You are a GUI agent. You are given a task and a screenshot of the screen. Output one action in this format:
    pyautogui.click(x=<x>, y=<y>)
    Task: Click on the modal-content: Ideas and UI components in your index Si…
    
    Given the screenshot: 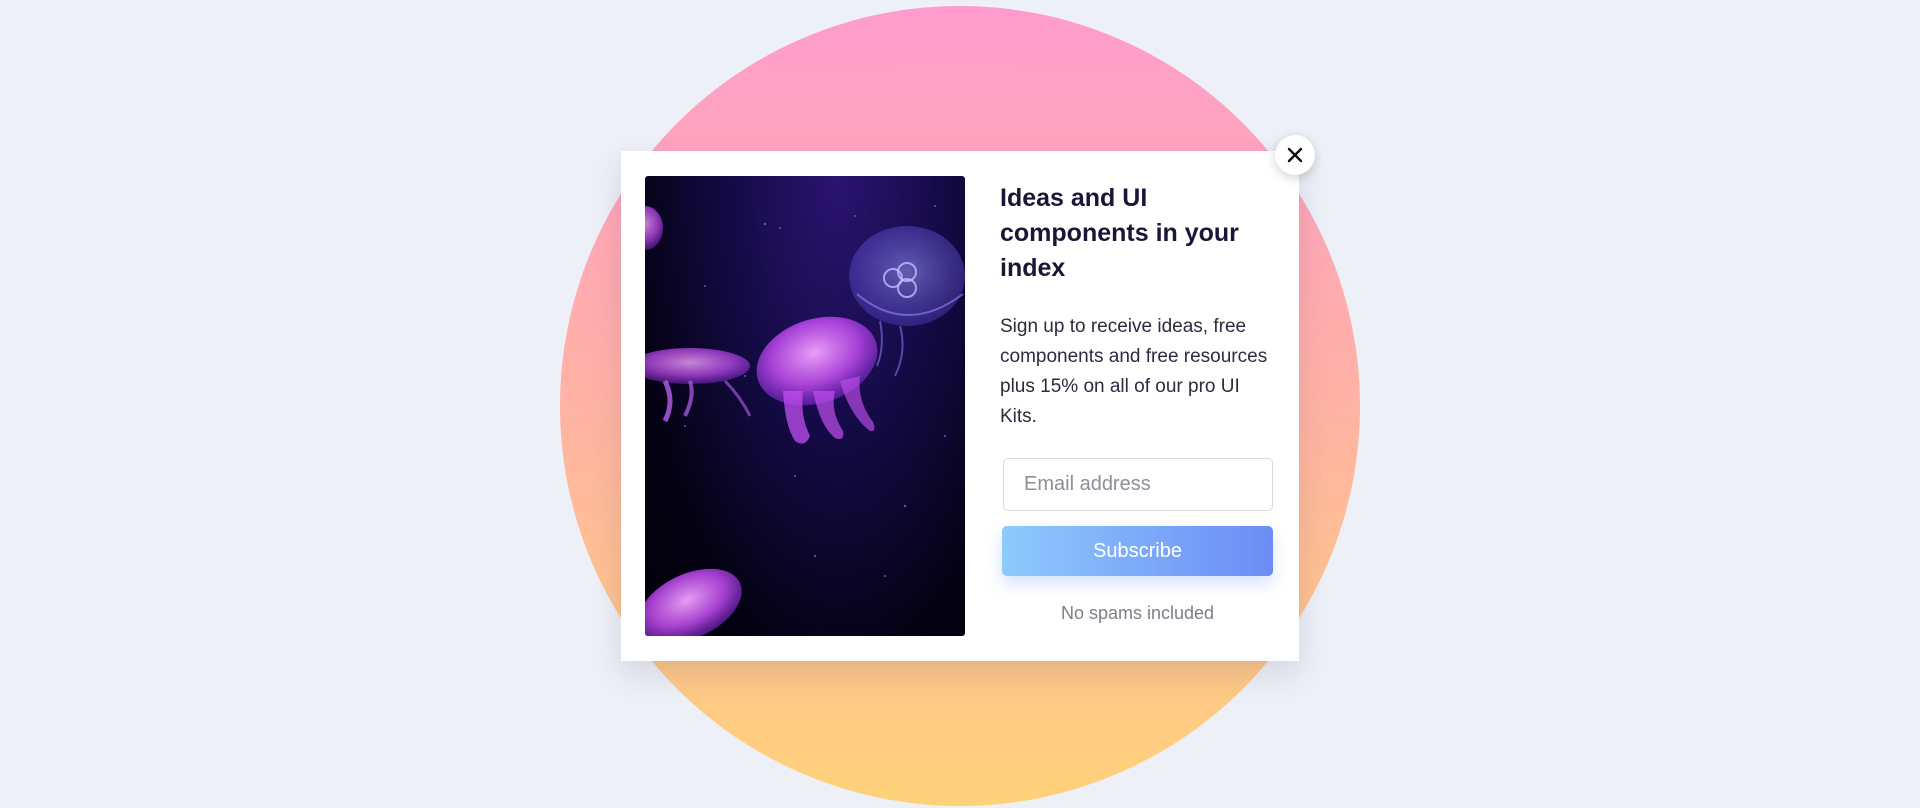 What is the action you would take?
    pyautogui.click(x=1140, y=402)
    